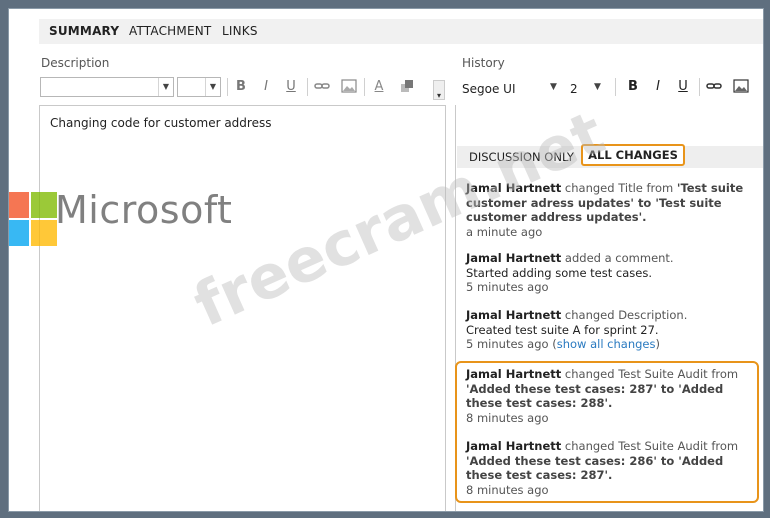  What do you see at coordinates (507, 287) in the screenshot?
I see `entry-time: 5 minutes ago` at bounding box center [507, 287].